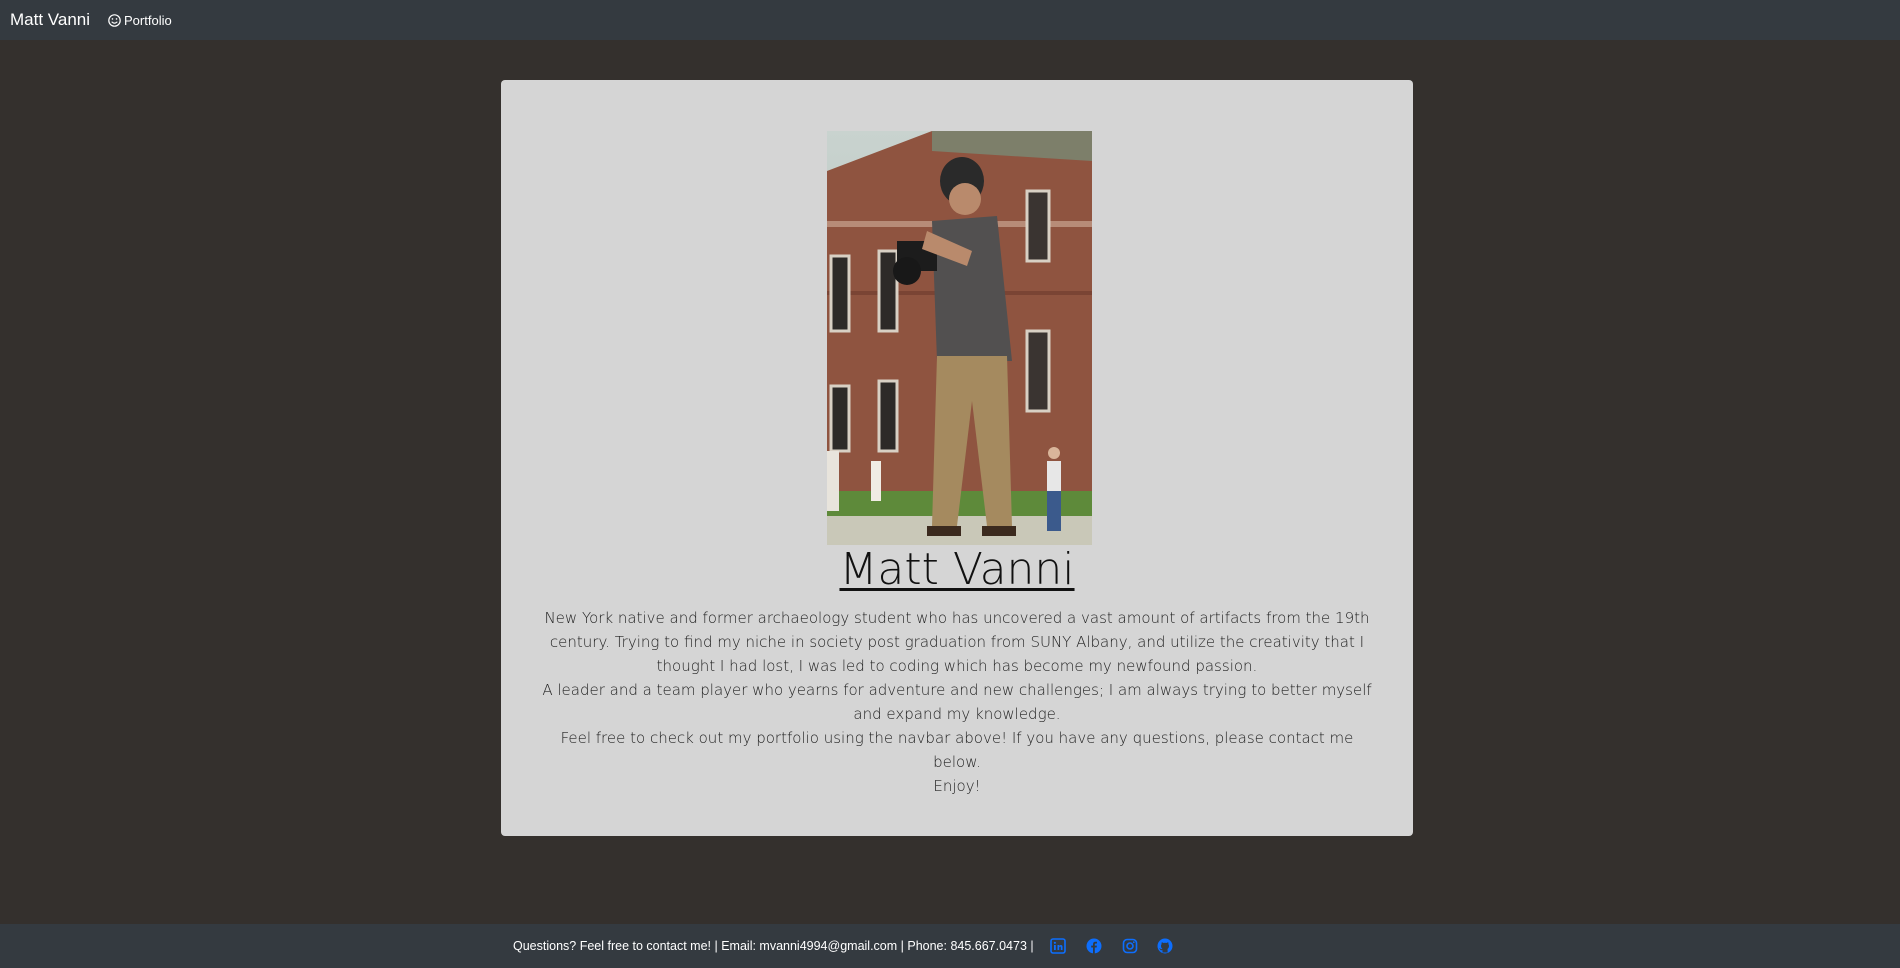  Describe the element at coordinates (957, 786) in the screenshot. I see `bio-paragraph-4: Enjoy!` at that location.